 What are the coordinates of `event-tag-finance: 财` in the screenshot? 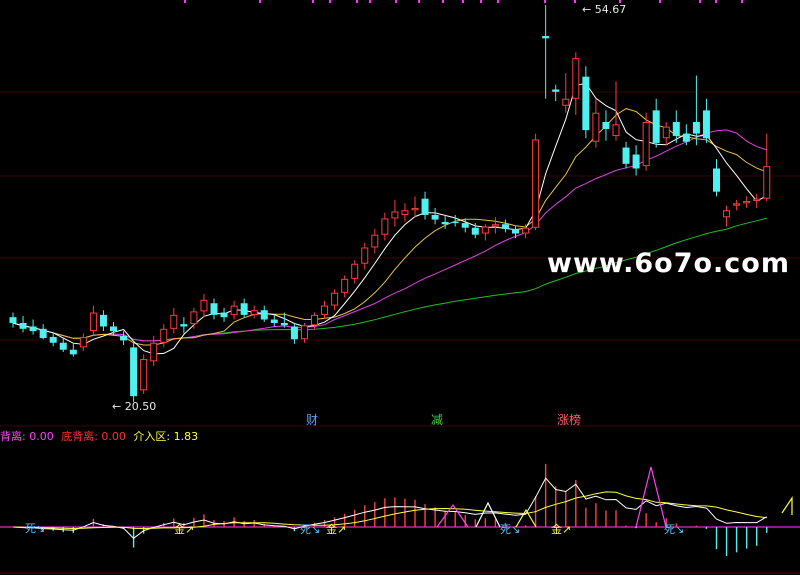 It's located at (312, 419).